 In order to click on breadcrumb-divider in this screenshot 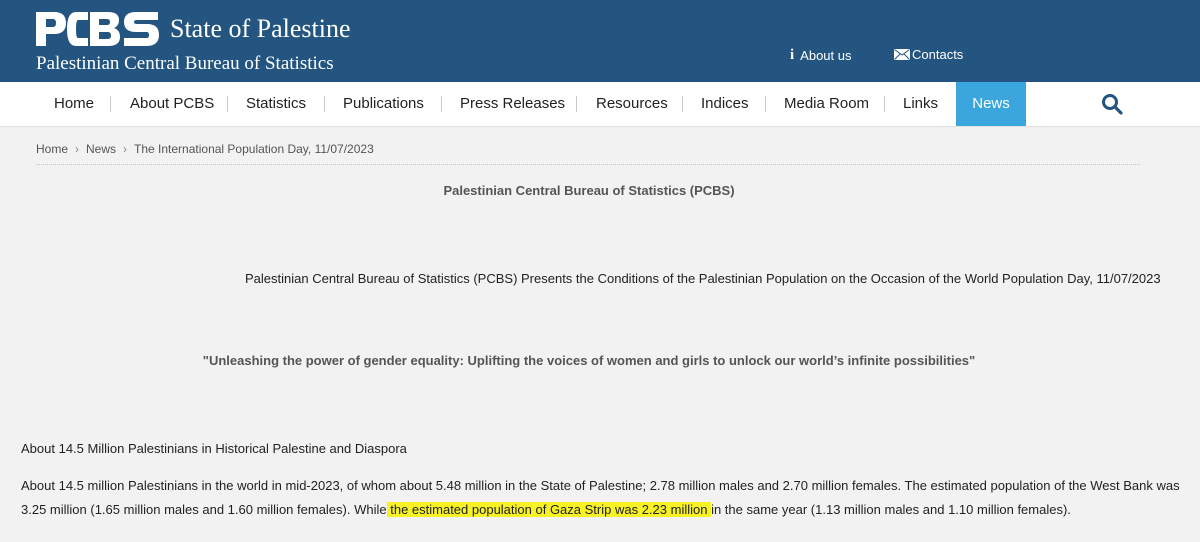, I will do `click(588, 164)`.